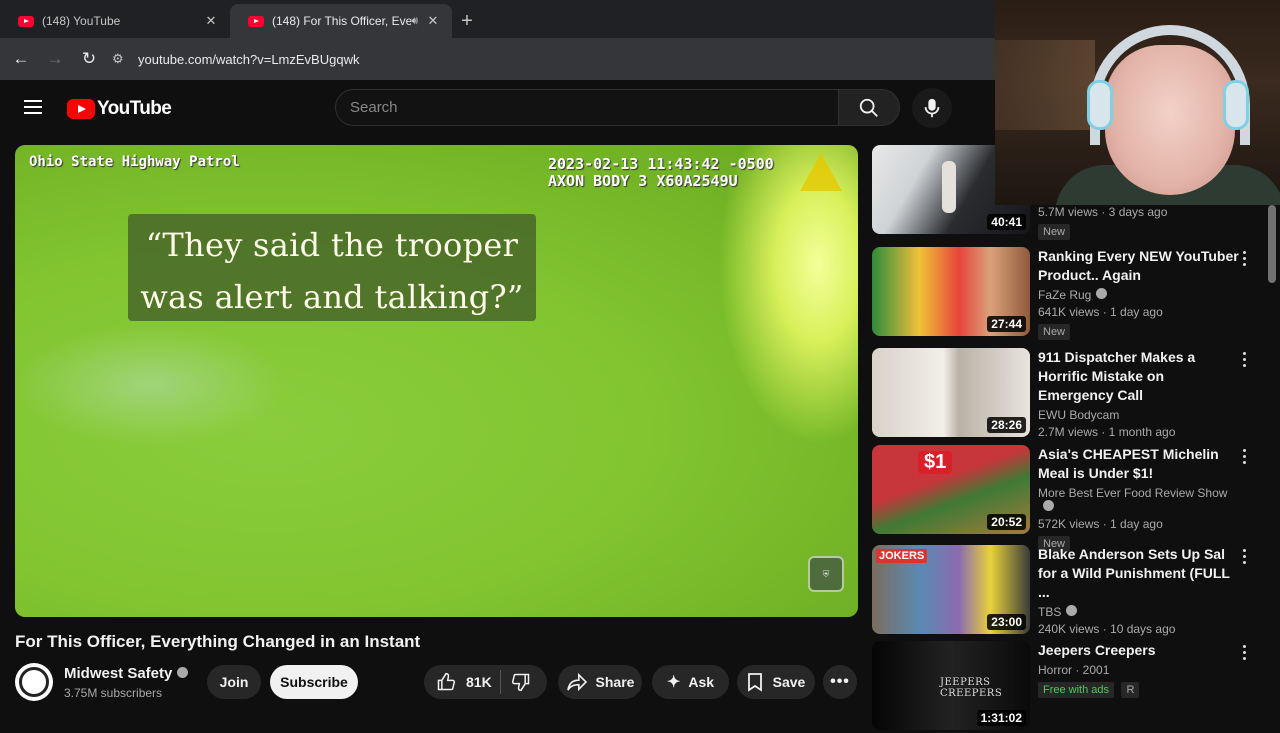 The width and height of the screenshot is (1280, 733). I want to click on video-thumbnail: JEEPERS CREEPERS 1:31:02, so click(951, 685).